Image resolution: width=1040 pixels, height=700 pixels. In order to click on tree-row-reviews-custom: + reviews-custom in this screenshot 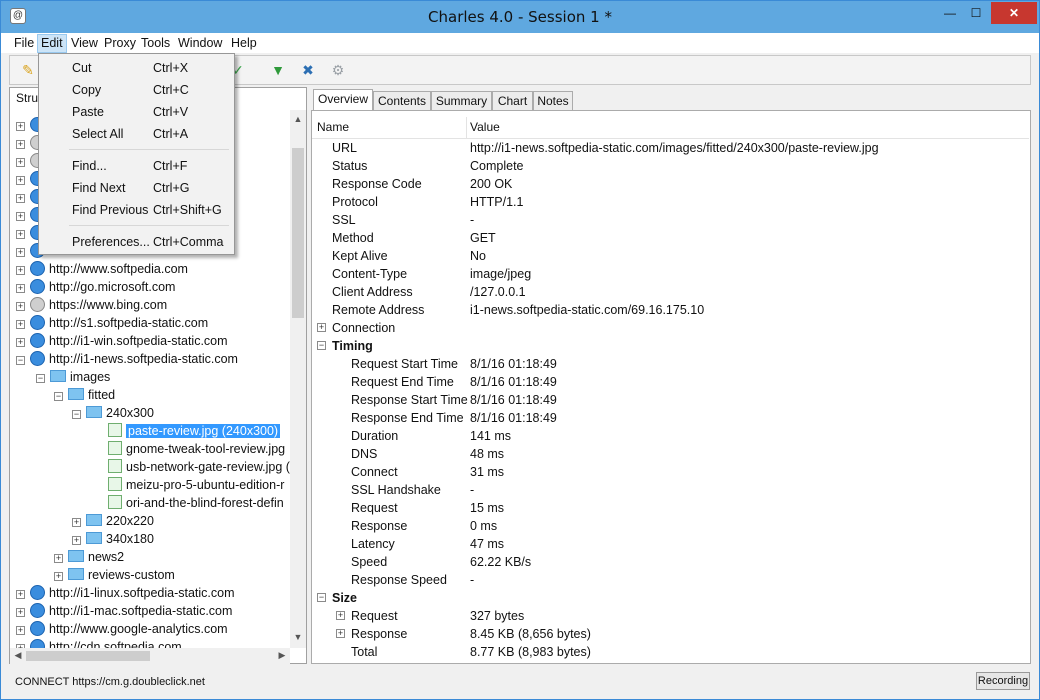, I will do `click(114, 575)`.